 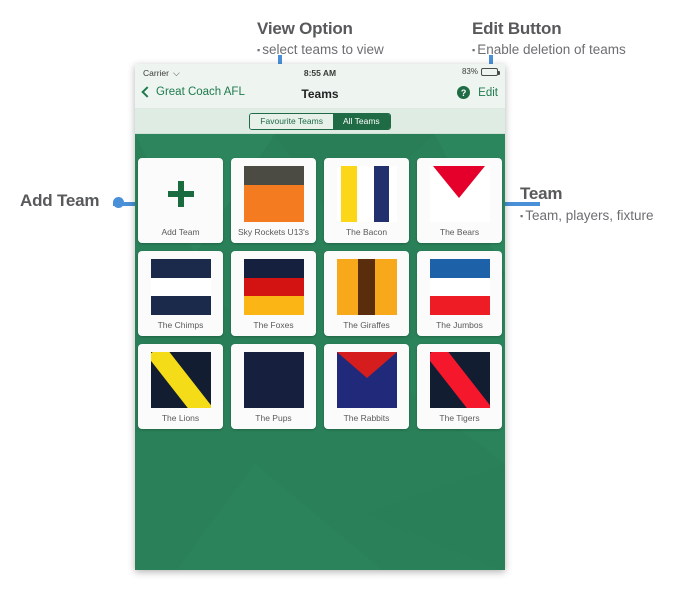 I want to click on team-tile-label: The Jumbos, so click(x=459, y=325).